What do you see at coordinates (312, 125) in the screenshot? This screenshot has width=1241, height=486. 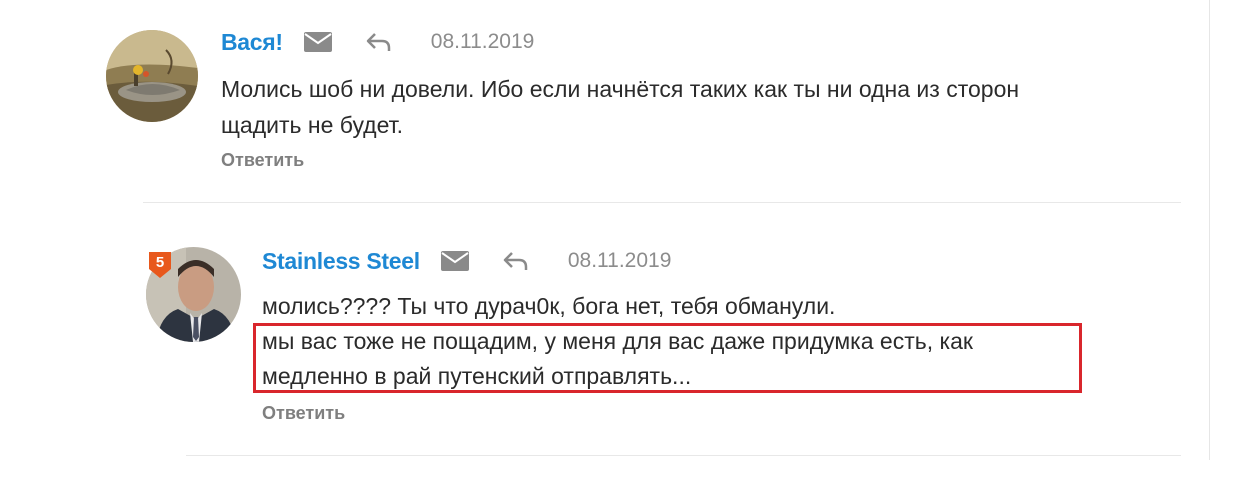 I see `comment-line: щадить не будет.` at bounding box center [312, 125].